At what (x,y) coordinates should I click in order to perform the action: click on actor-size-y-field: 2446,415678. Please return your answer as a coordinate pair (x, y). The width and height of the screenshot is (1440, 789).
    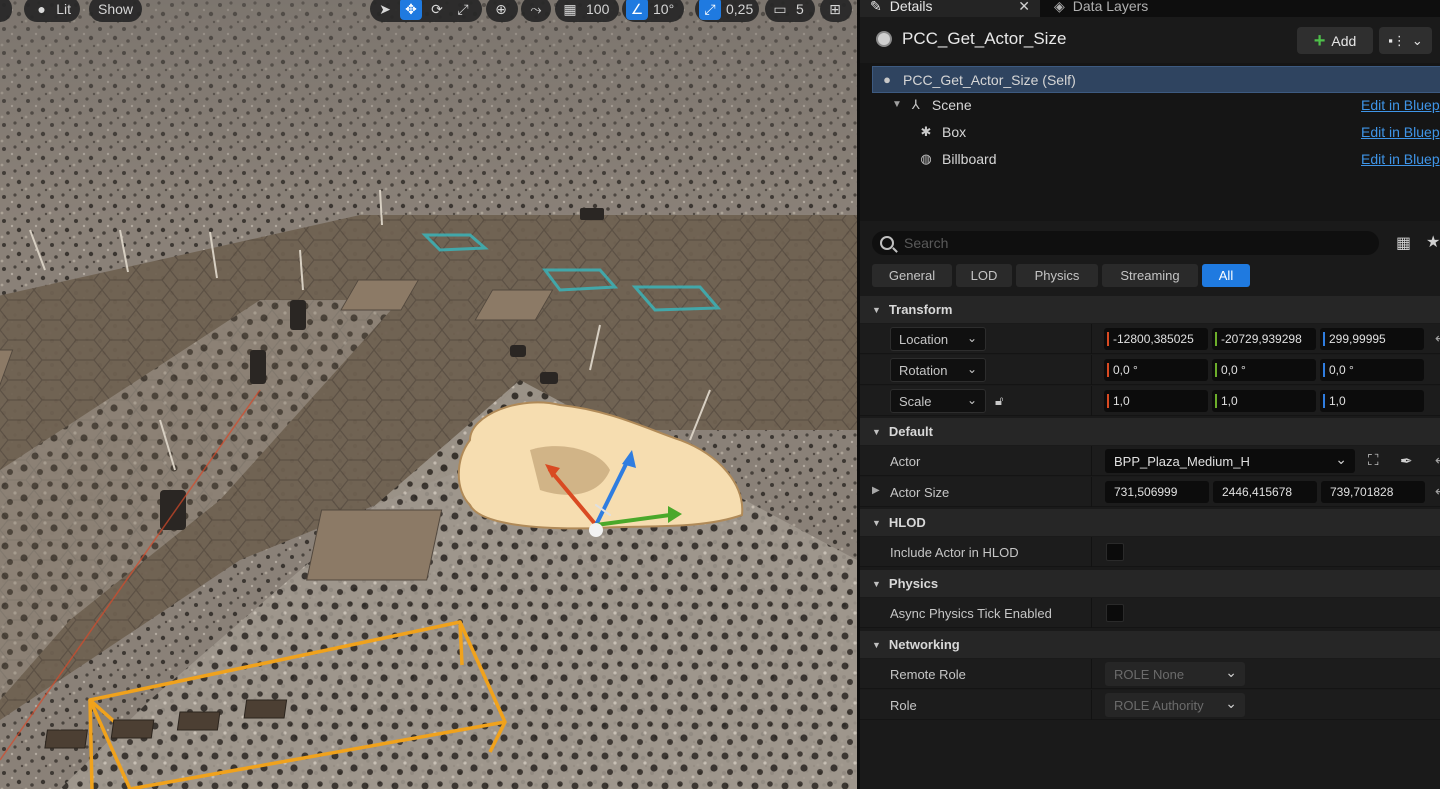
    Looking at the image, I should click on (1265, 492).